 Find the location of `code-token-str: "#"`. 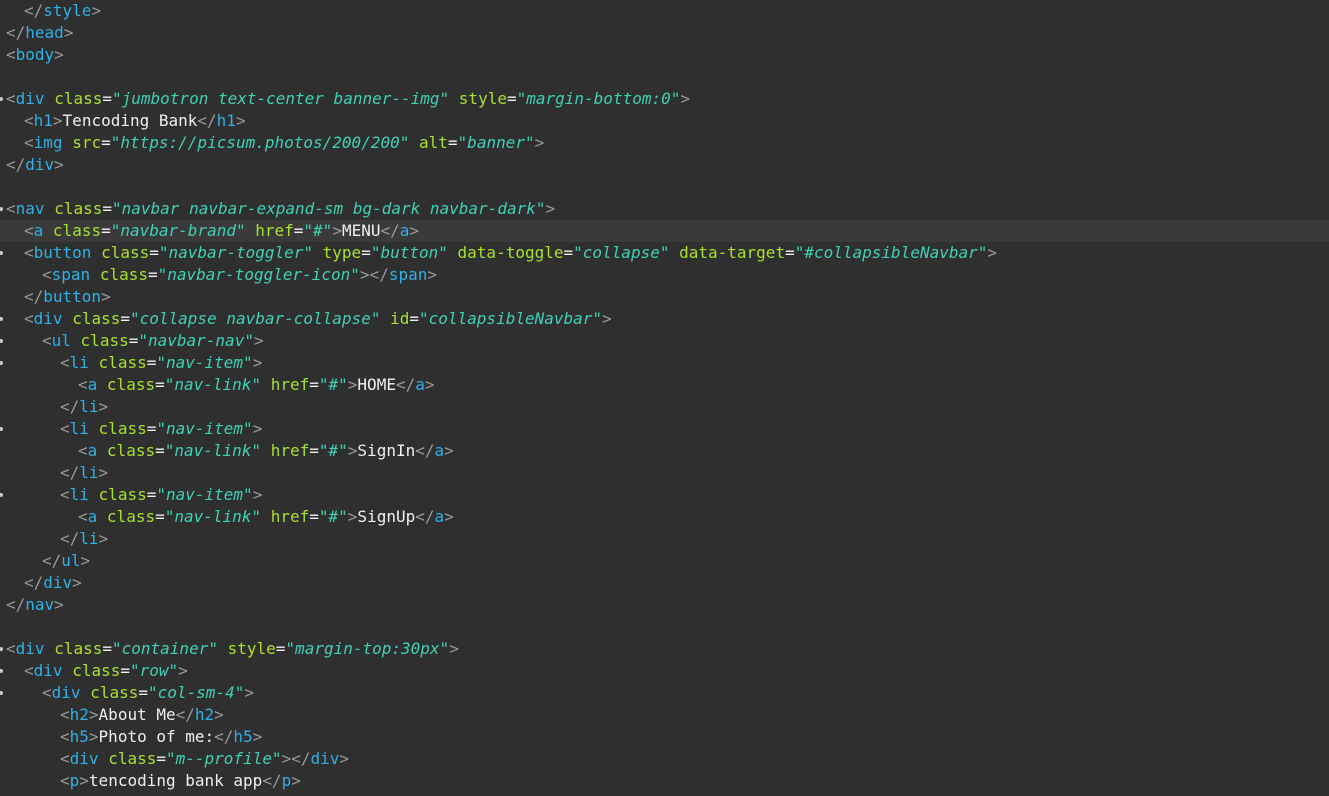

code-token-str: "#" is located at coordinates (333, 450).